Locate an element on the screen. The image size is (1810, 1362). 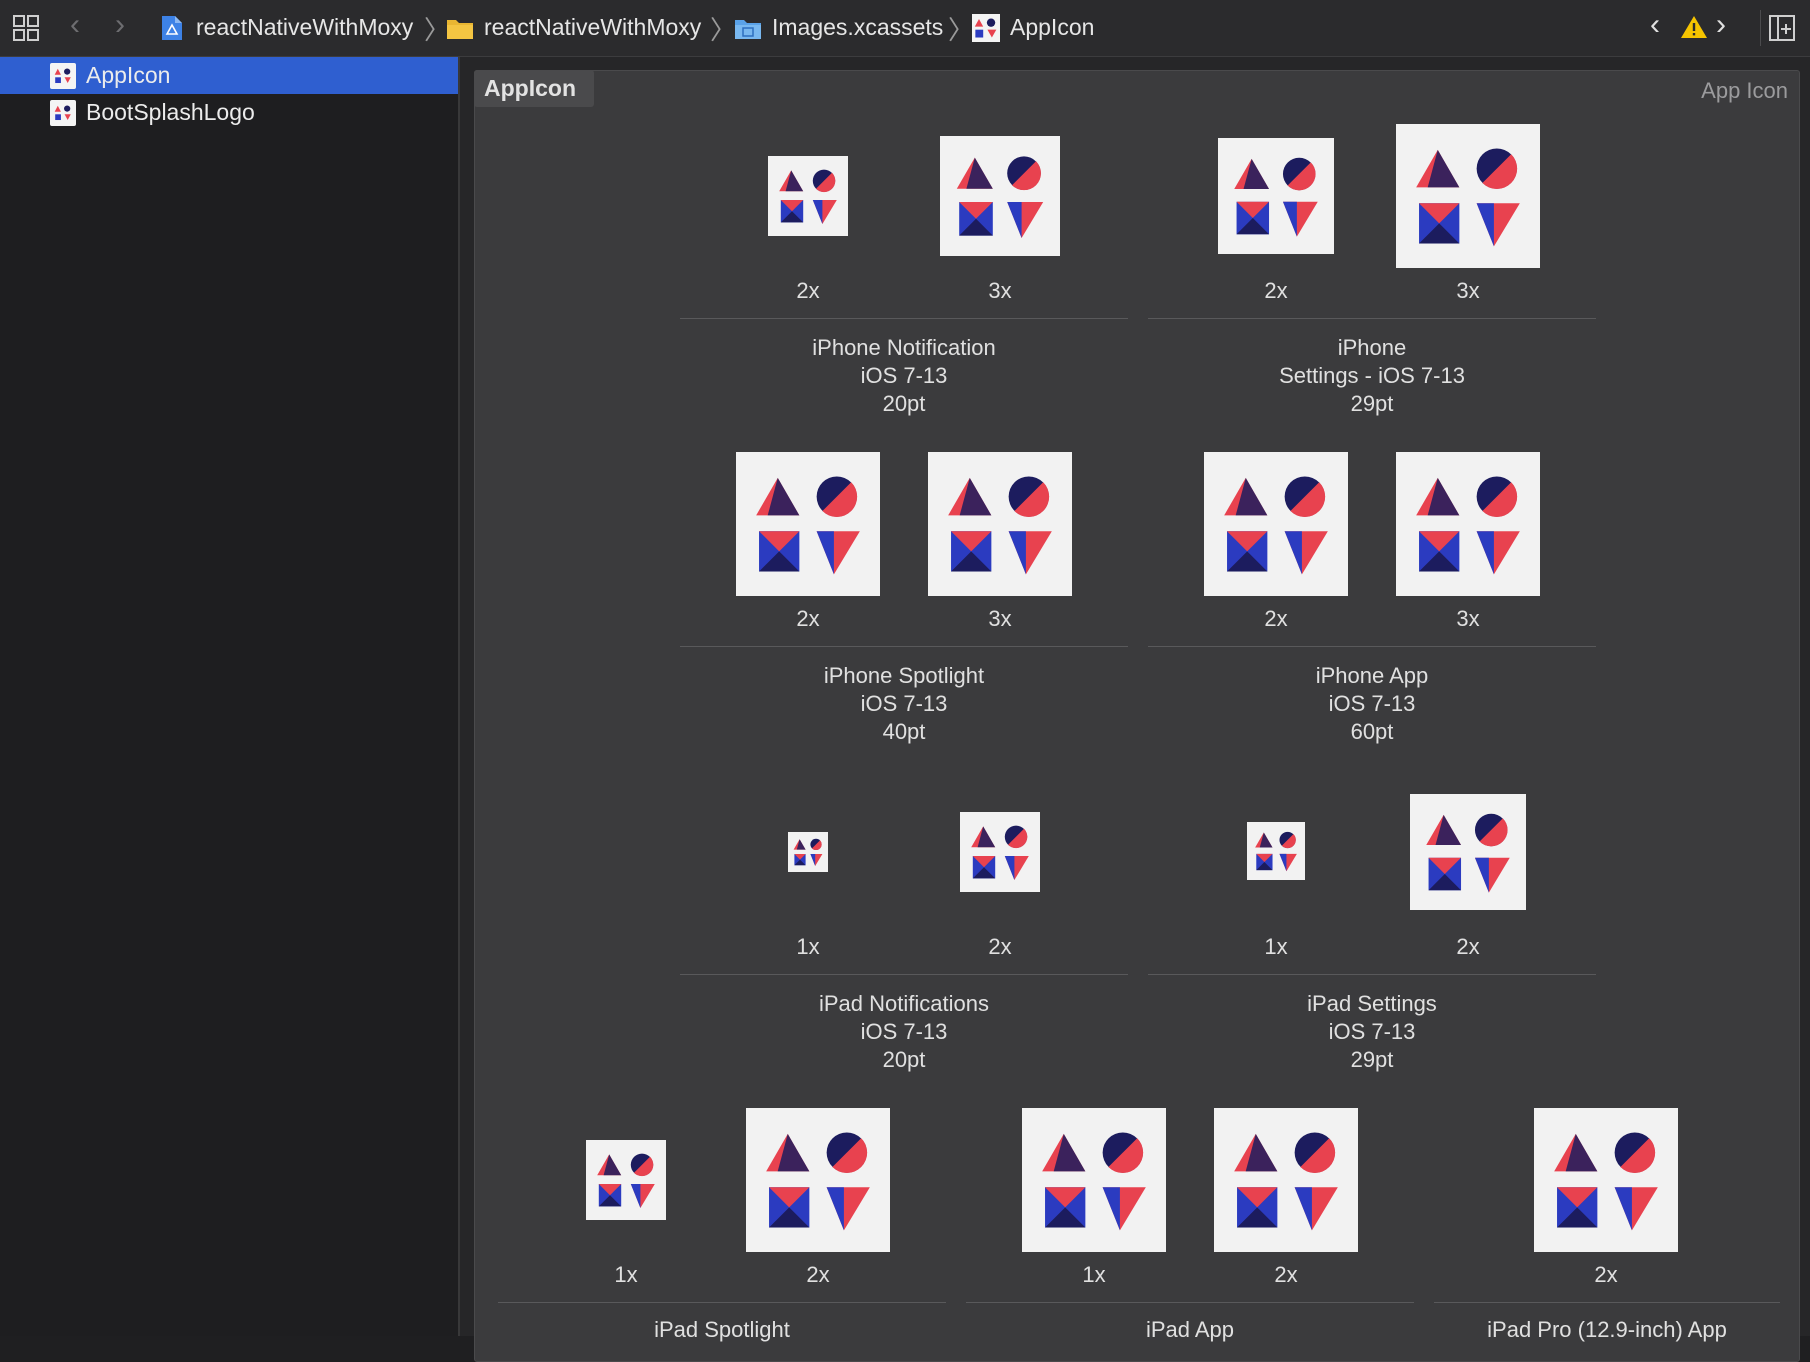
warning-icon is located at coordinates (1694, 27).